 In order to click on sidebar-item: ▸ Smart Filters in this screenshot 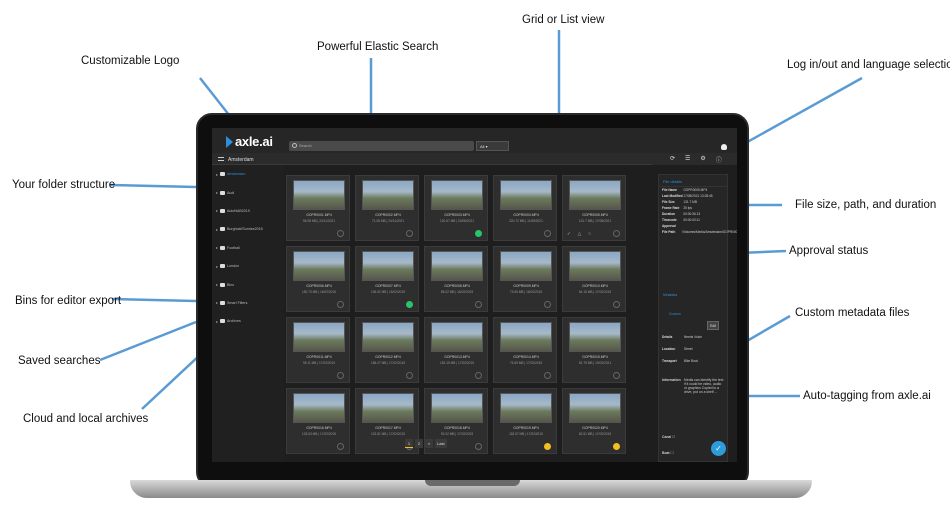, I will do `click(248, 303)`.